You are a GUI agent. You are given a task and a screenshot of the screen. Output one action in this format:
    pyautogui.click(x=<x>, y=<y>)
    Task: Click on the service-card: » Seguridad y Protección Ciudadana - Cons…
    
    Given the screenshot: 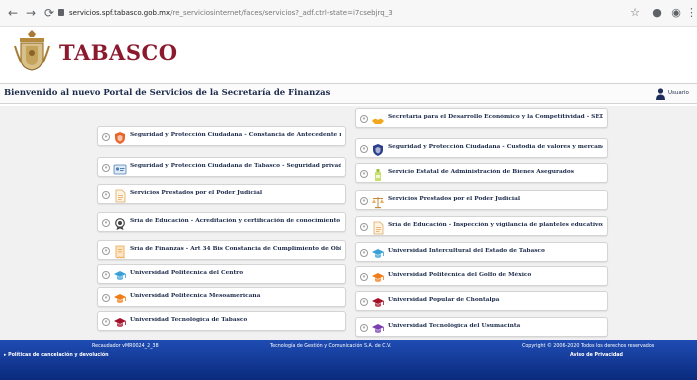 What is the action you would take?
    pyautogui.click(x=221, y=136)
    